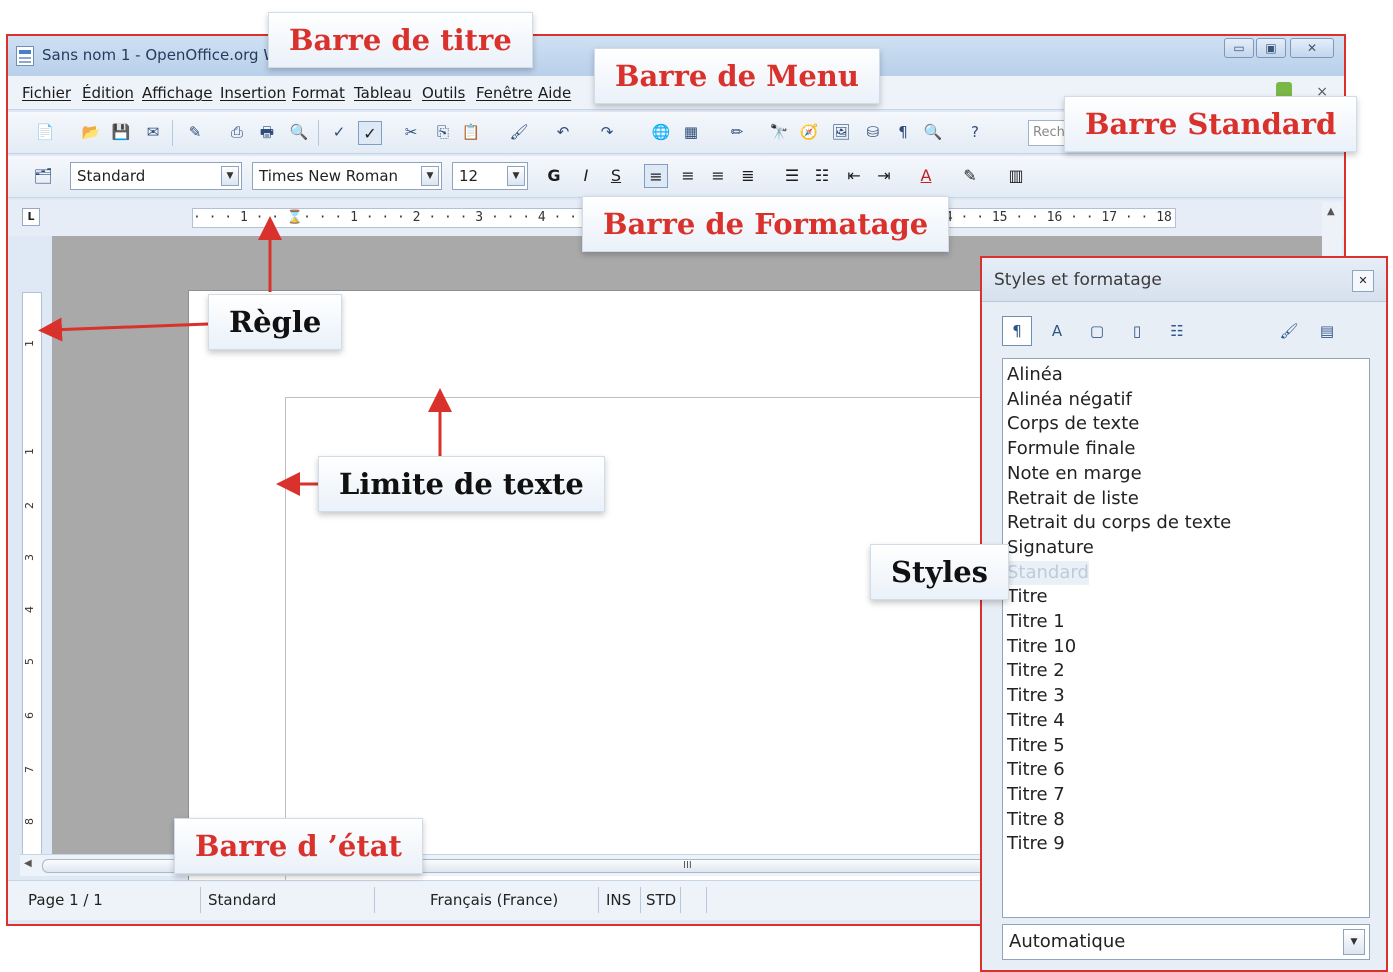 This screenshot has width=1393, height=972. What do you see at coordinates (1137, 331) in the screenshot?
I see `page-styles-icon: ▯` at bounding box center [1137, 331].